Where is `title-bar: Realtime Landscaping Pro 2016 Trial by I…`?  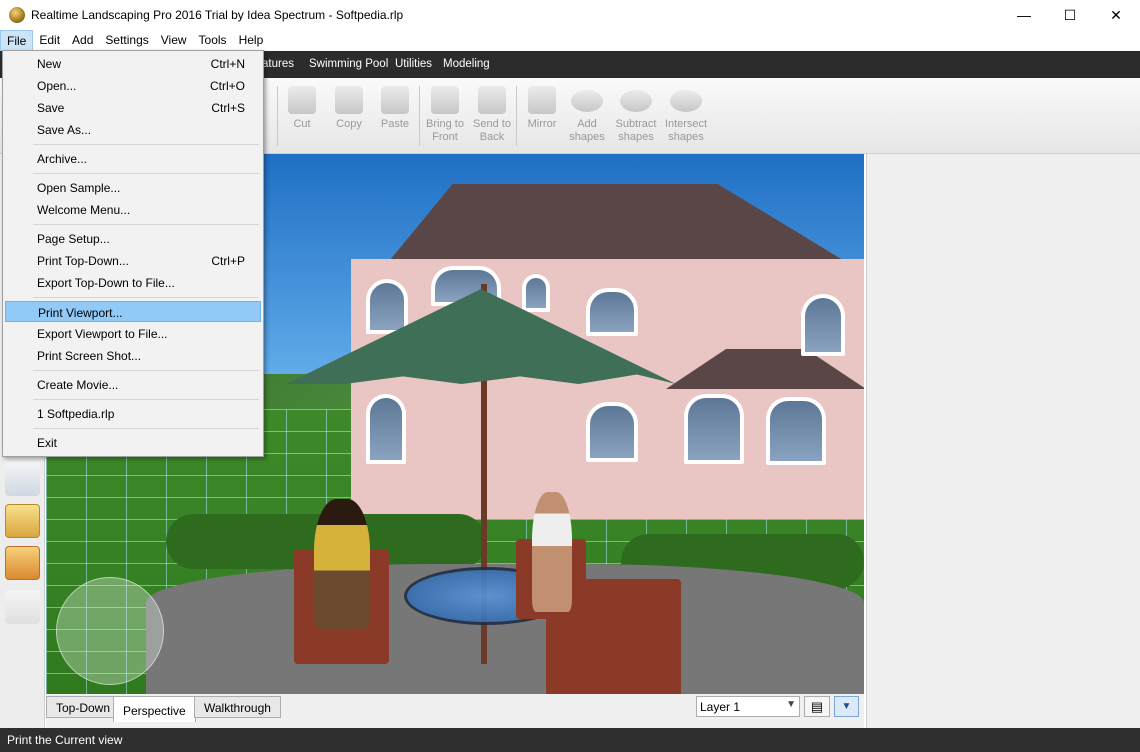
title-bar: Realtime Landscaping Pro 2016 Trial by I… is located at coordinates (570, 15).